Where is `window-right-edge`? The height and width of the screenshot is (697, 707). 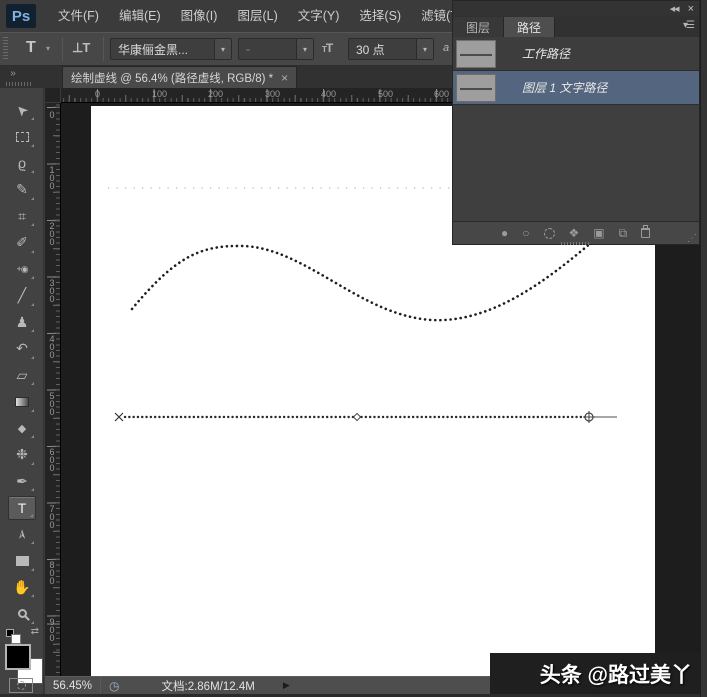 window-right-edge is located at coordinates (703, 348).